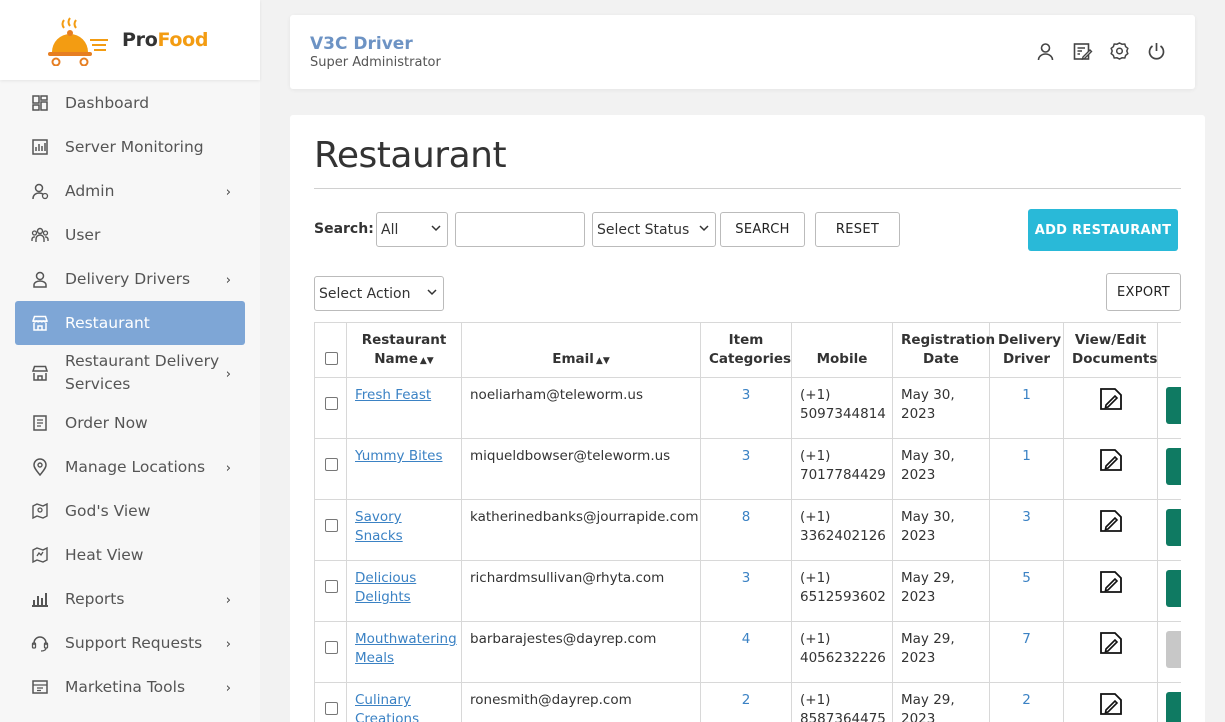 This screenshot has width=1225, height=722. Describe the element at coordinates (1026, 517) in the screenshot. I see `driver-count-link: 3` at that location.